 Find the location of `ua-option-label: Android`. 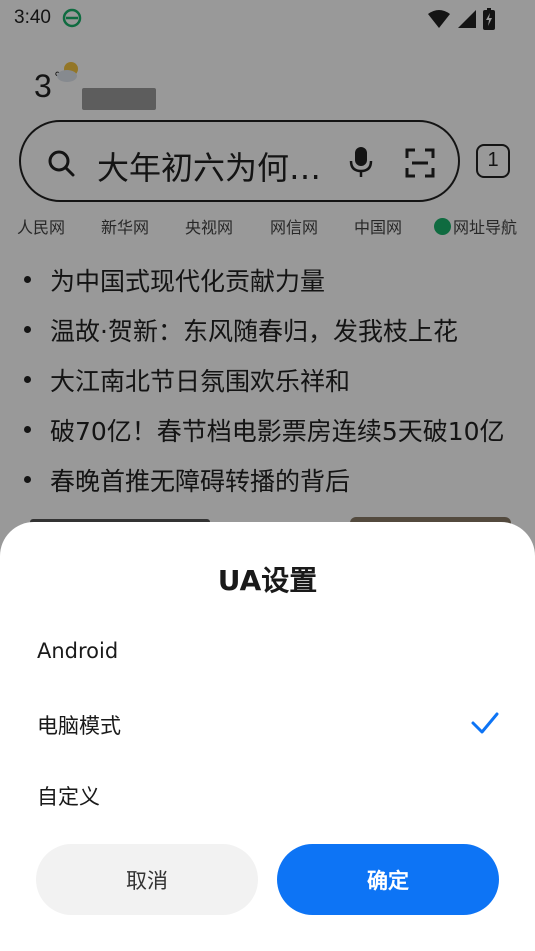

ua-option-label: Android is located at coordinates (78, 651).